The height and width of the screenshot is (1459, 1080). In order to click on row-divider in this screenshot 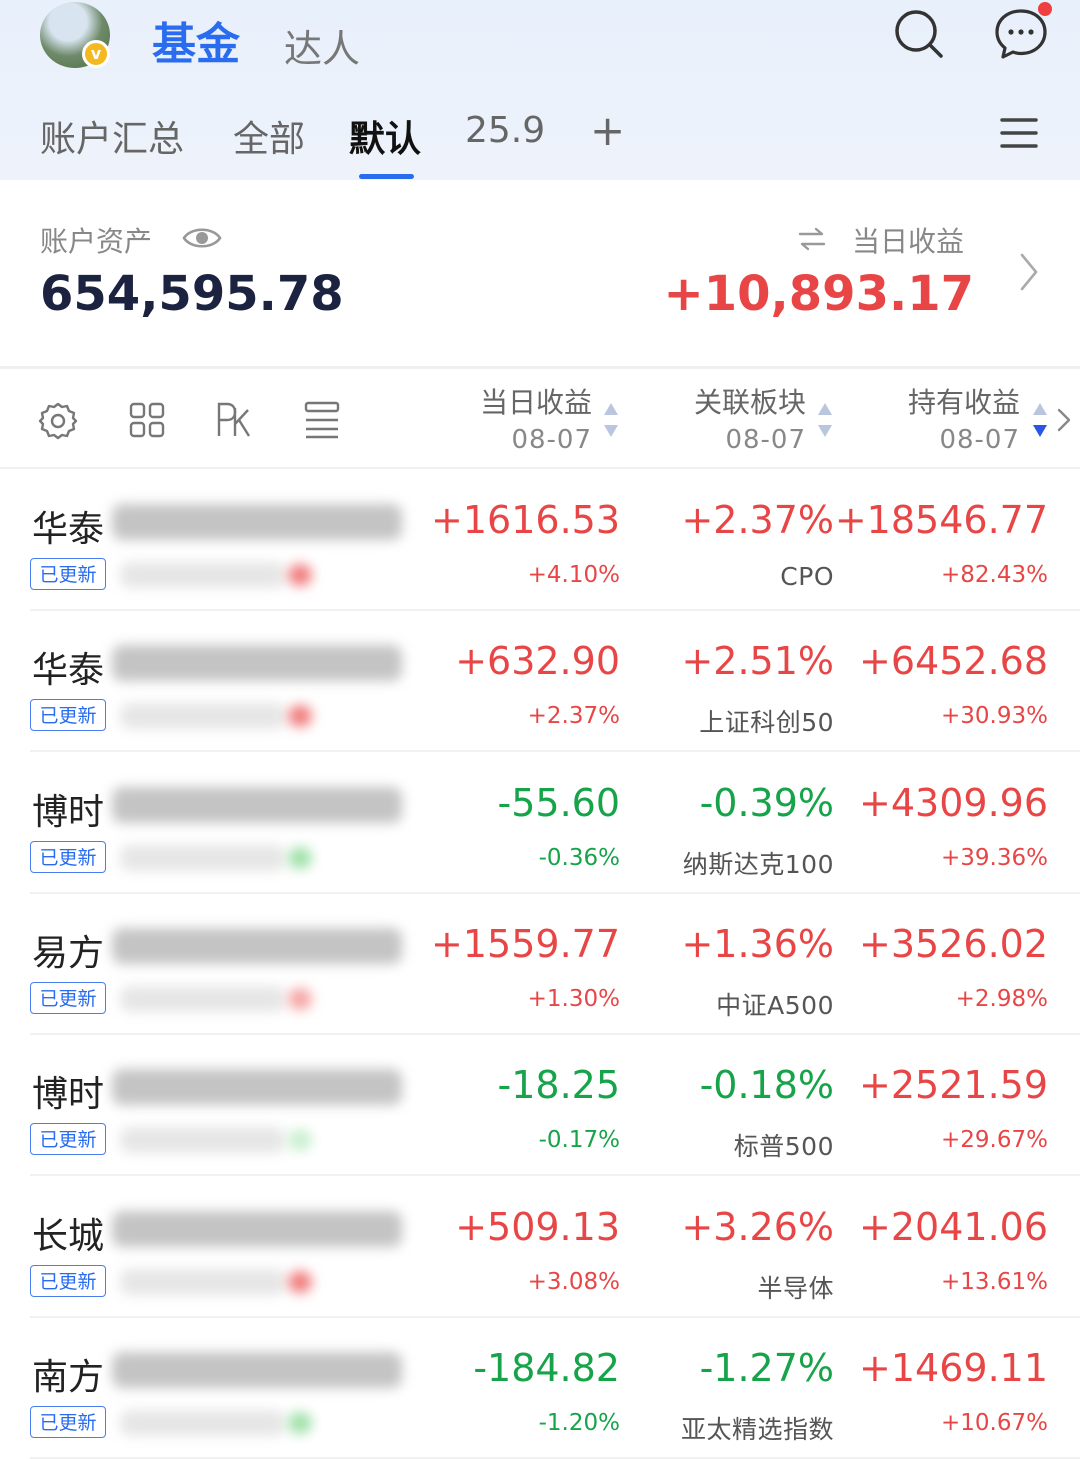, I will do `click(555, 1457)`.